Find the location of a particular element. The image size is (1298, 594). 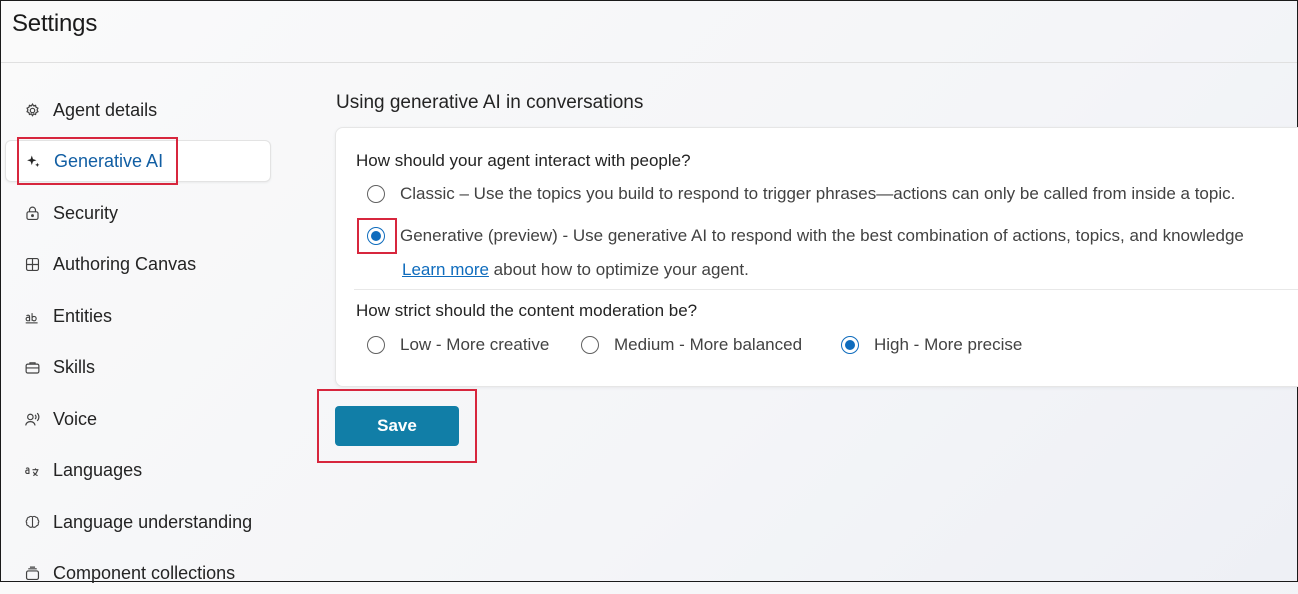

card-divider is located at coordinates (826, 289).